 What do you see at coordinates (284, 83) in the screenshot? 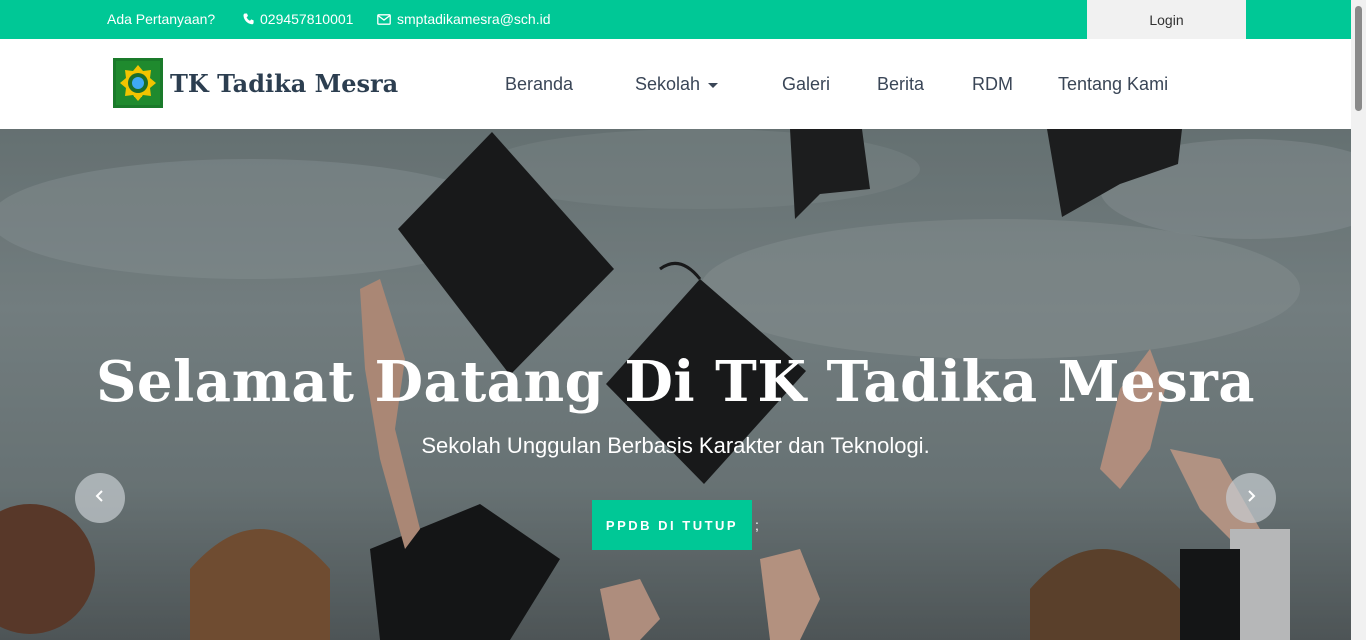
I see `brand-name: TK Tadika Mesra` at bounding box center [284, 83].